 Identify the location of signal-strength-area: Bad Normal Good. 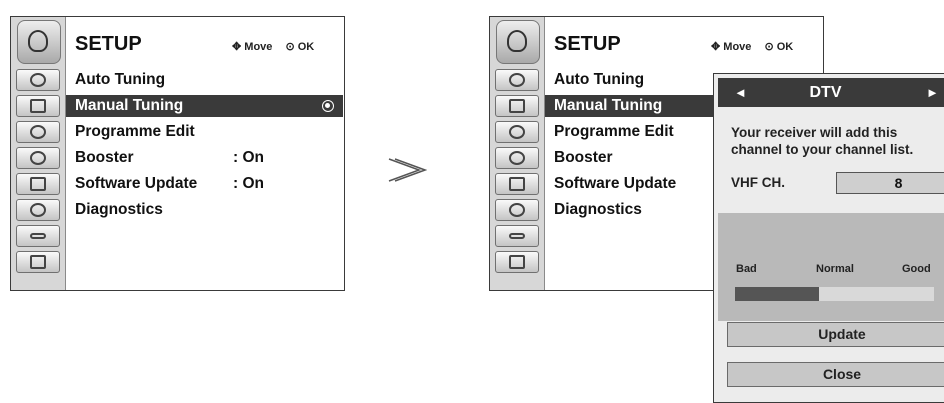
(831, 267).